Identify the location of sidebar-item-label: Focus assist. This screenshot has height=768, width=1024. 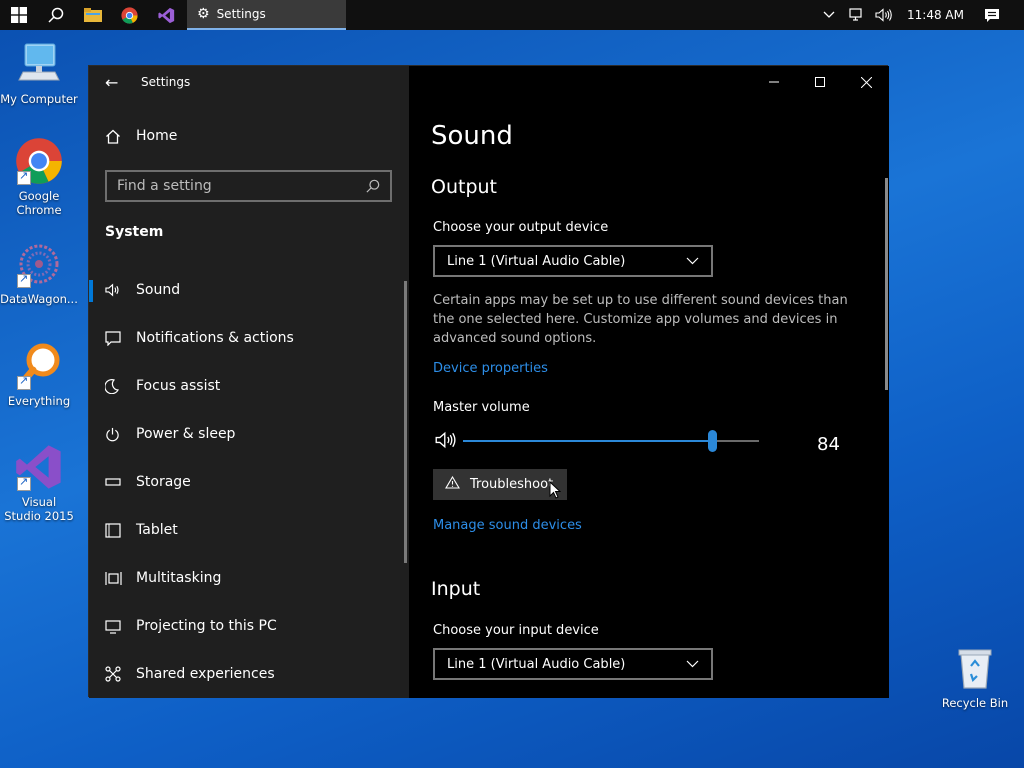
(178, 386).